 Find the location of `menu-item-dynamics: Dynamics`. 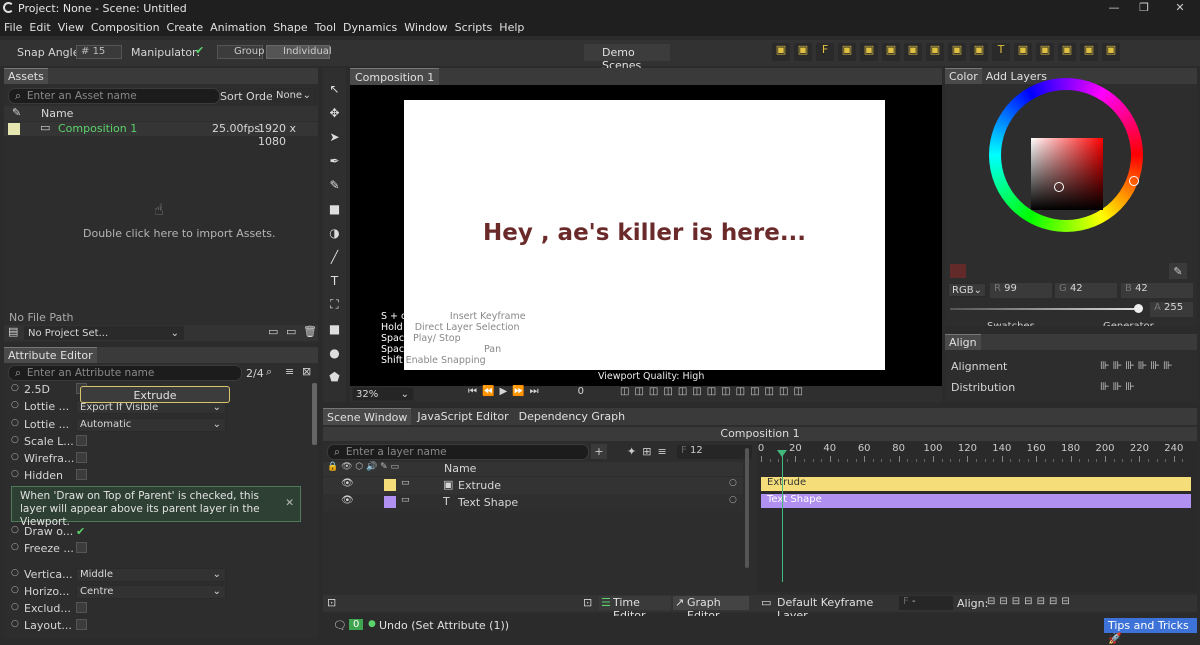

menu-item-dynamics: Dynamics is located at coordinates (370, 27).